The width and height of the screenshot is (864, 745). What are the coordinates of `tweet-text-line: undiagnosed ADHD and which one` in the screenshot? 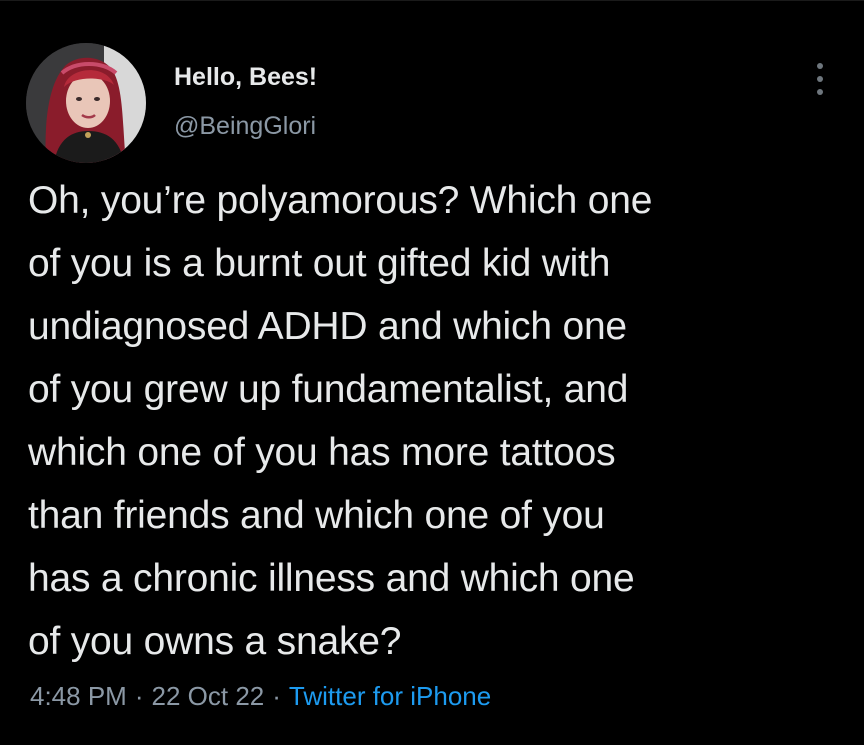 It's located at (327, 326).